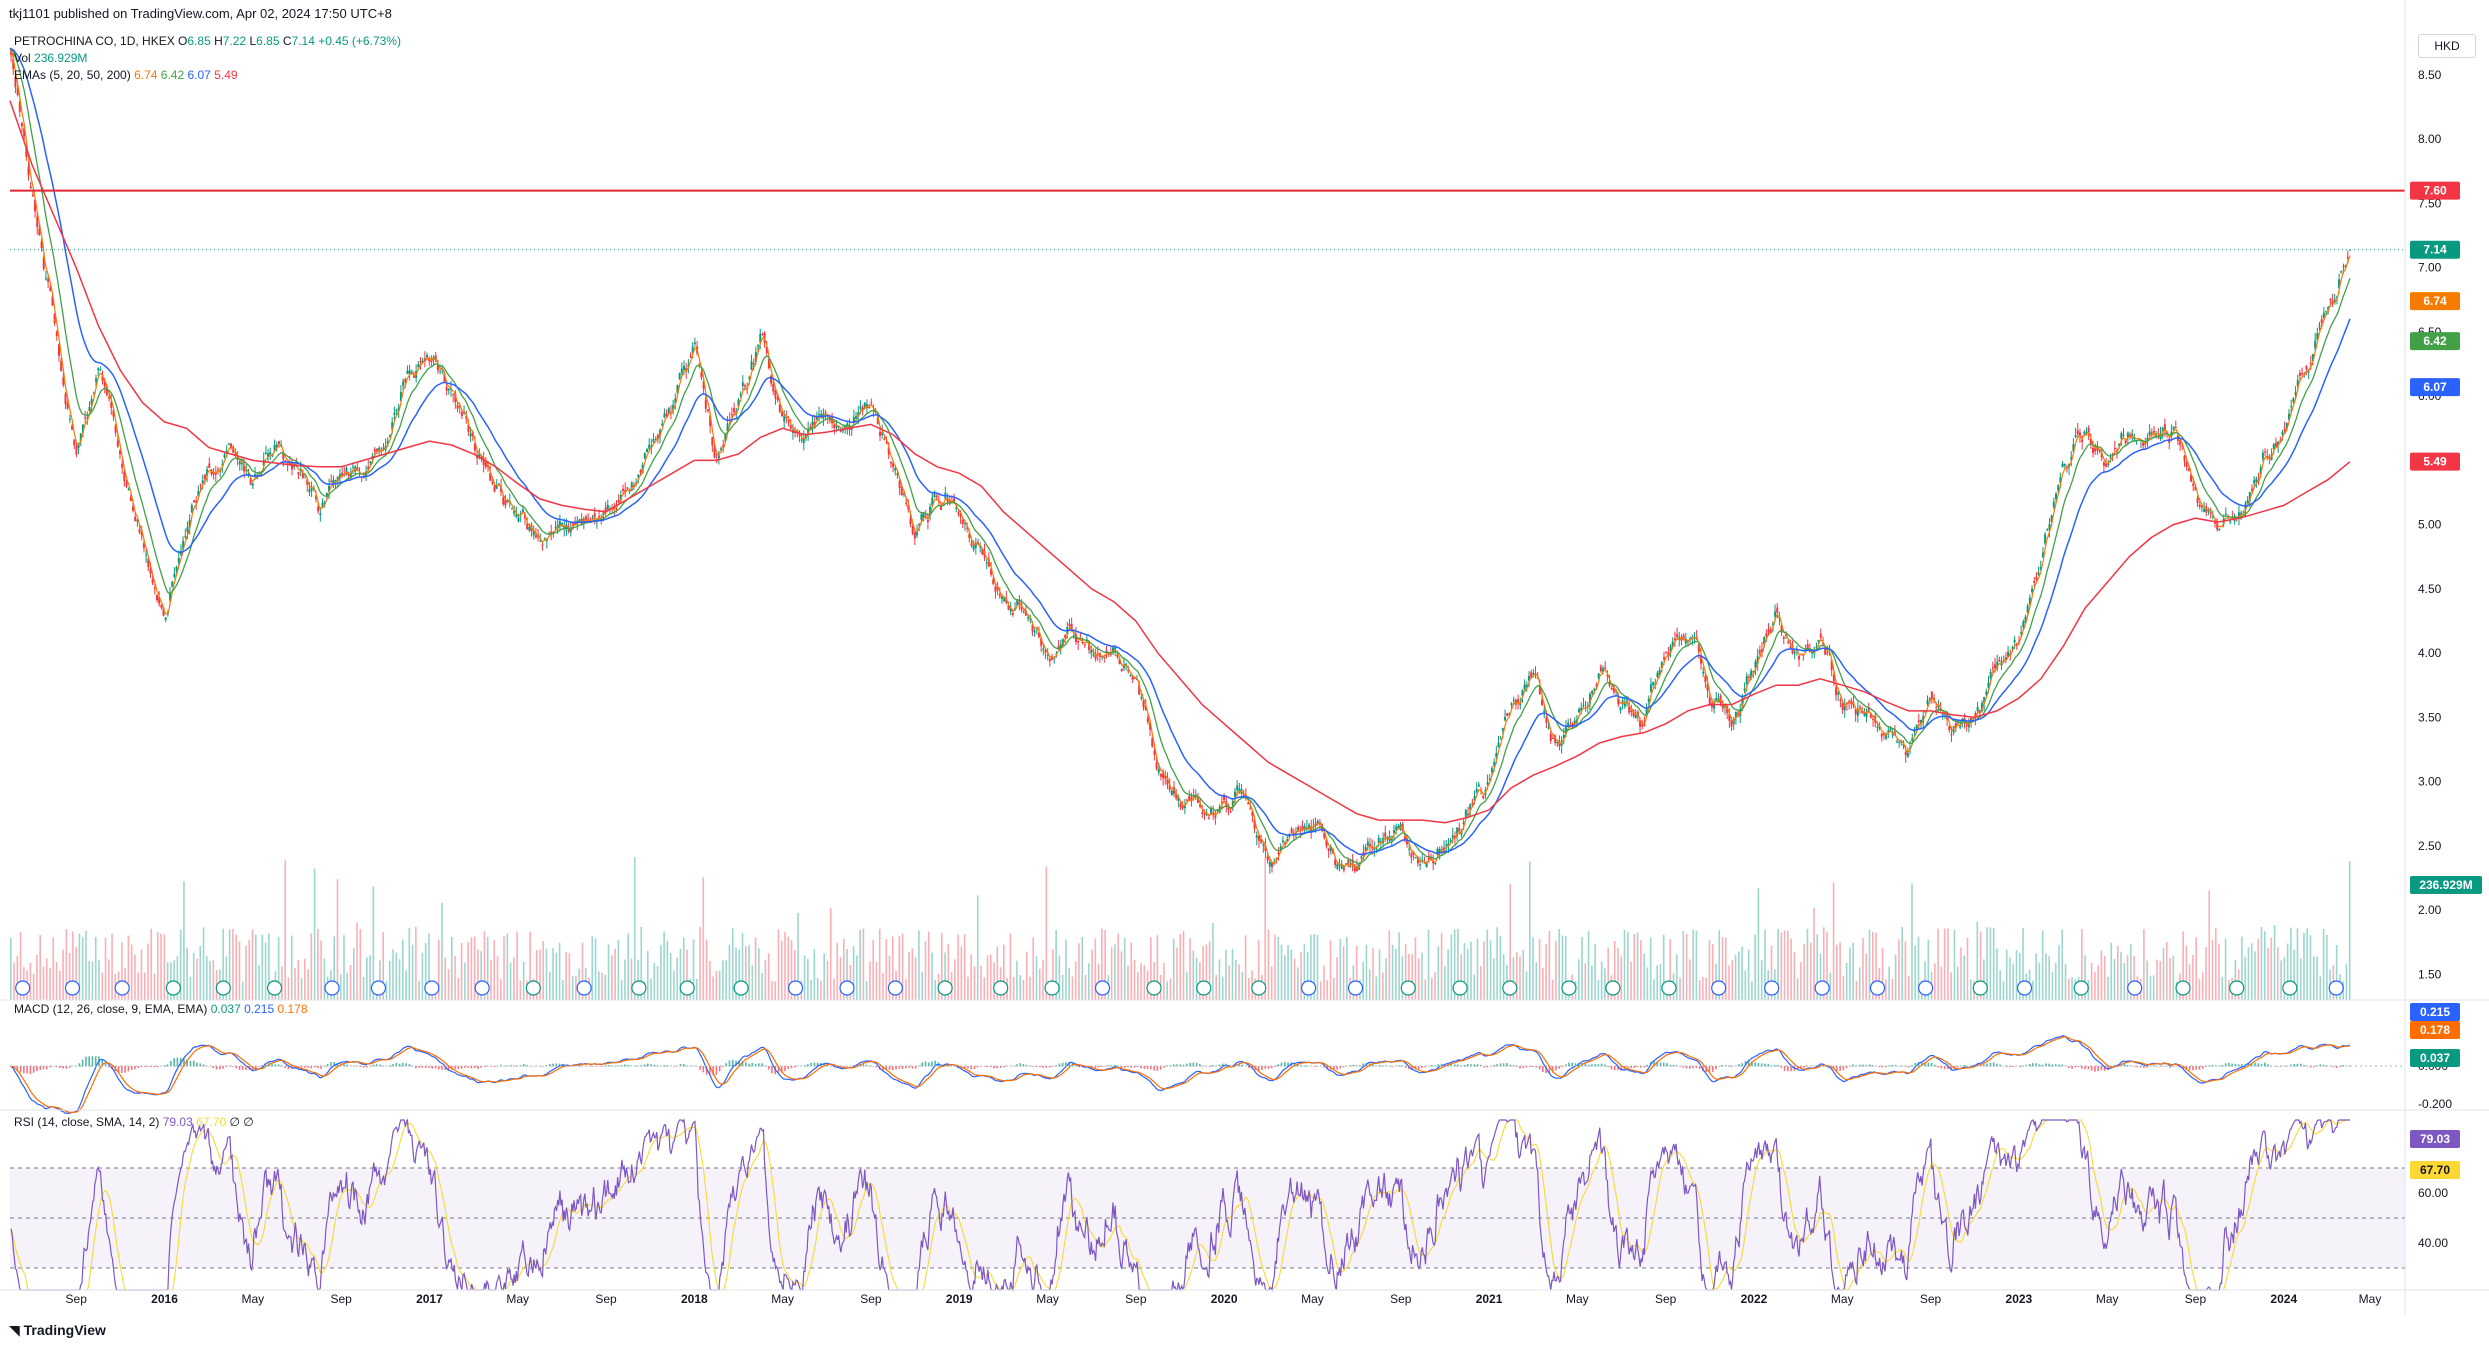  I want to click on macd-label: MACD (12, 26, close, 9, EMA, EMA), so click(110, 1009).